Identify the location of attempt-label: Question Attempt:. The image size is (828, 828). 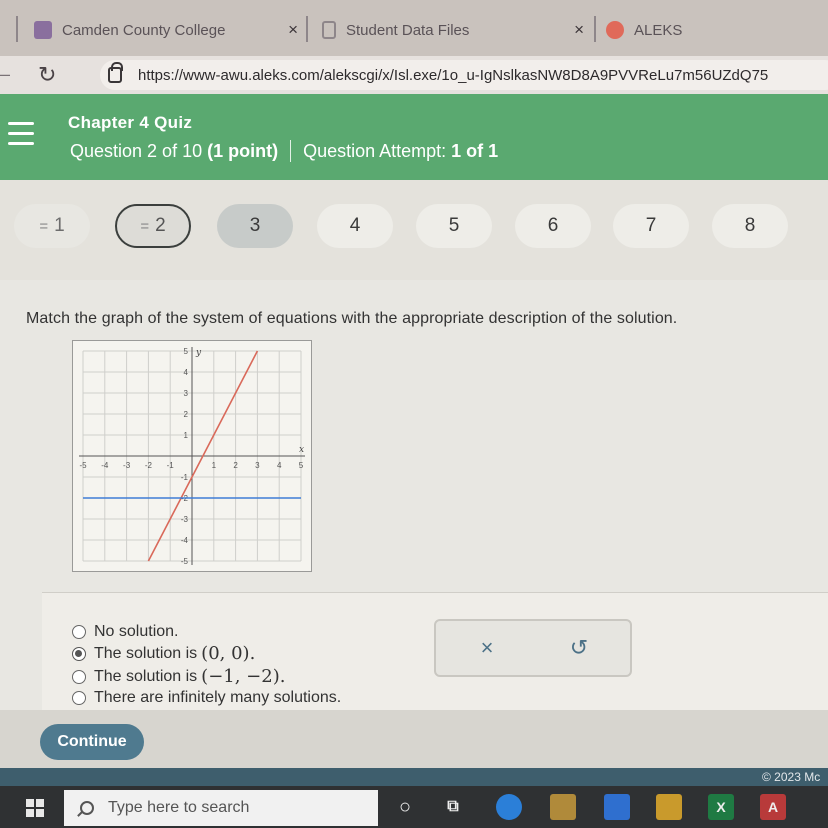
(375, 150).